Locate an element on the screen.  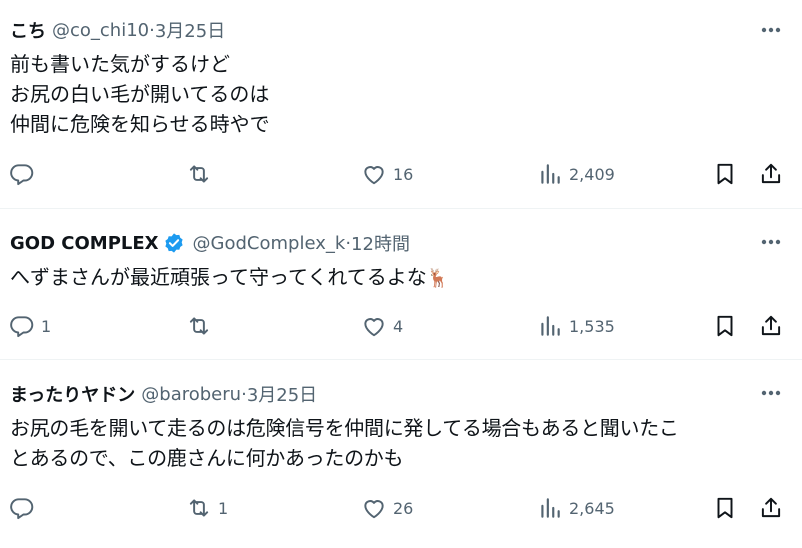
views-button: 1,535 is located at coordinates (576, 326).